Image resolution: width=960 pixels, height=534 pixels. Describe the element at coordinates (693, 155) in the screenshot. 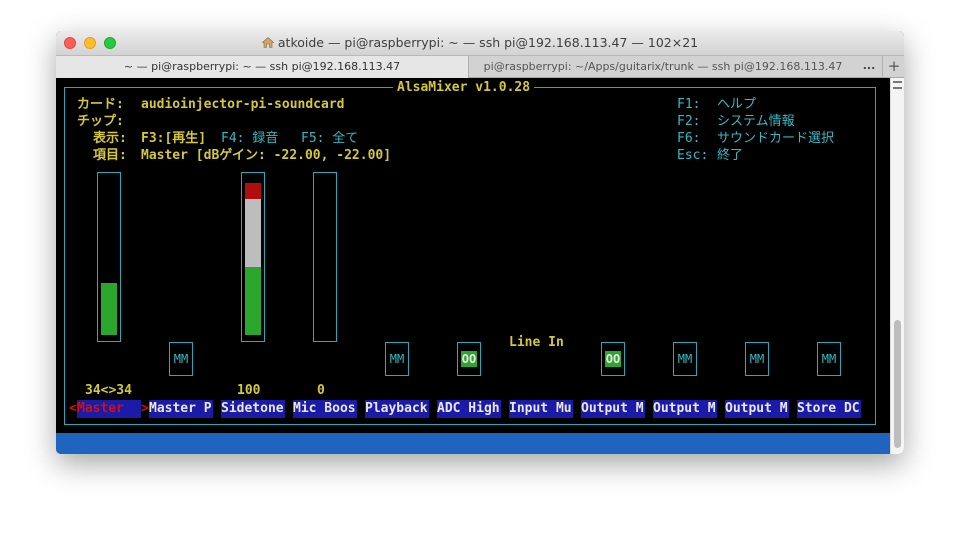

I see `help-key-esc: Esc:` at that location.